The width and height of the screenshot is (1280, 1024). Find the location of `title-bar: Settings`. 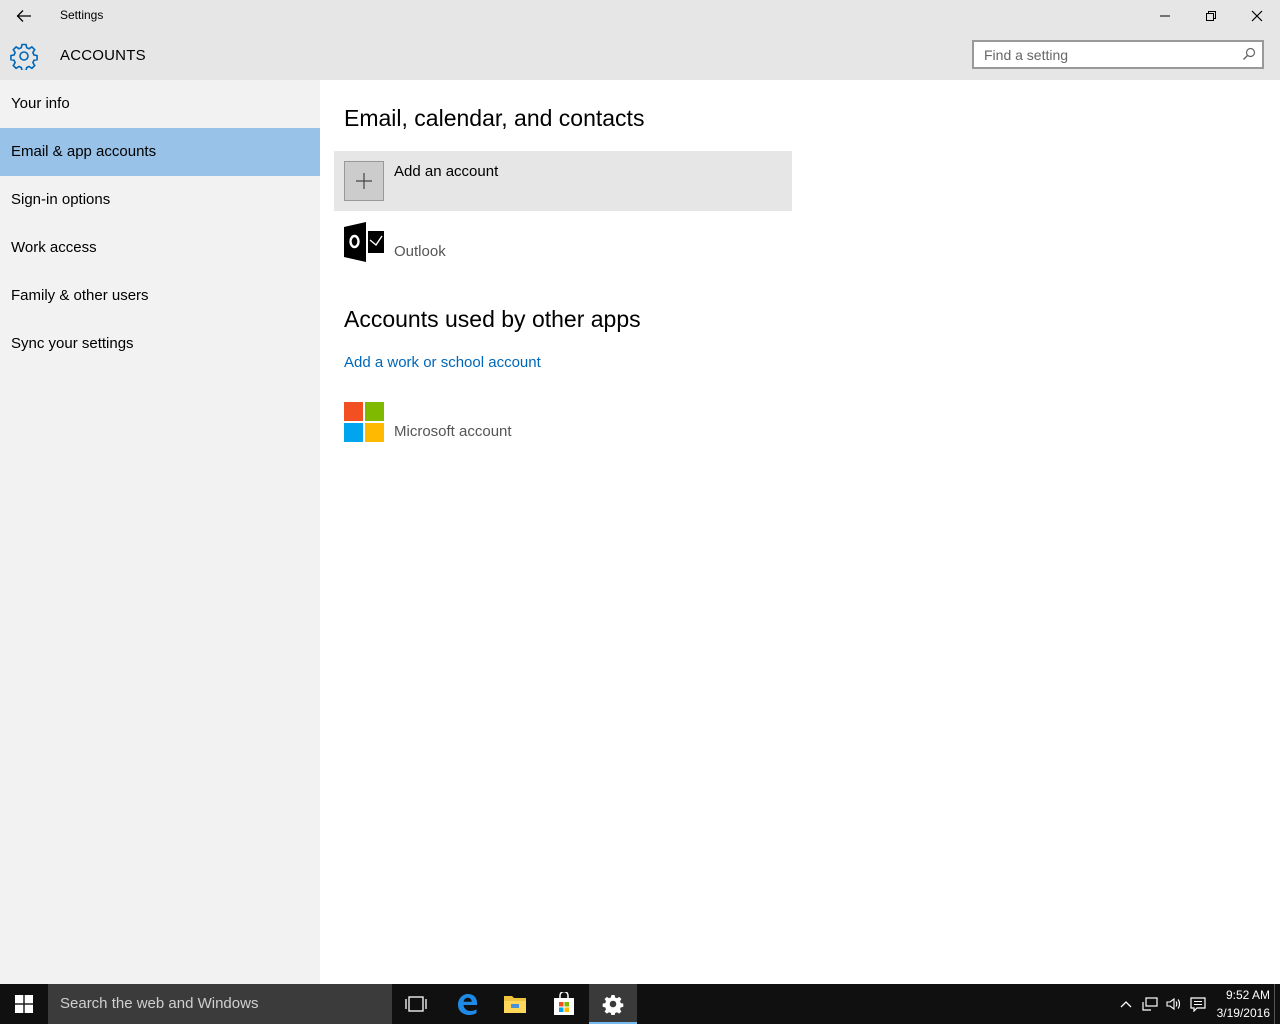

title-bar: Settings is located at coordinates (640, 16).